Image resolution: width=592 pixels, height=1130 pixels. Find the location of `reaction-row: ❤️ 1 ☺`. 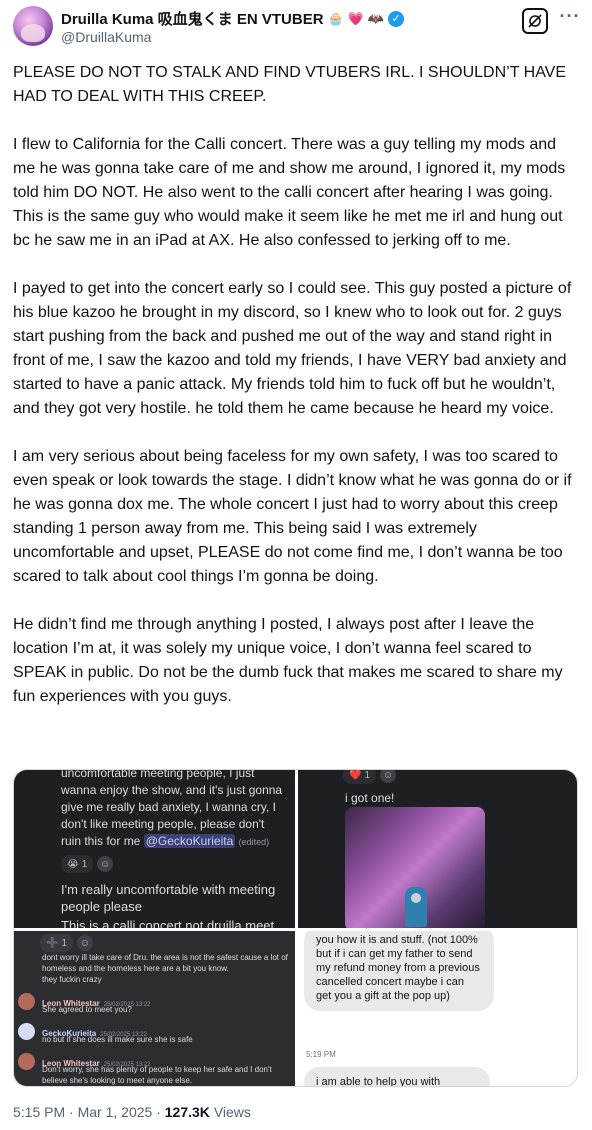

reaction-row: ❤️ 1 ☺ is located at coordinates (370, 777).